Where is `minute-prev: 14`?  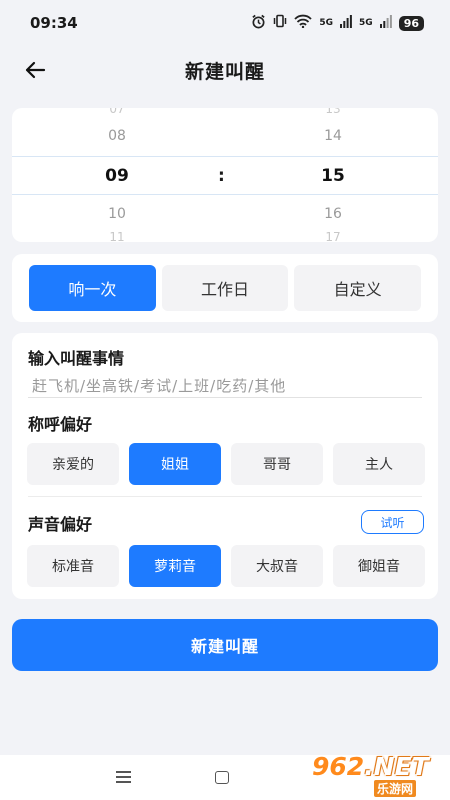 minute-prev: 14 is located at coordinates (333, 136).